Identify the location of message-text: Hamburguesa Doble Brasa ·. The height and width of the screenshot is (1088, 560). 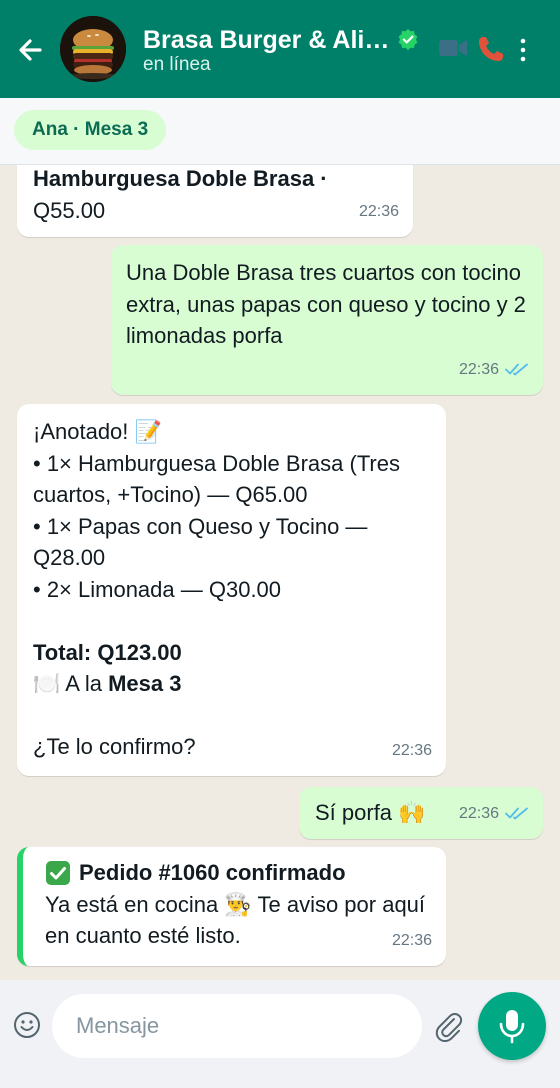
(180, 178).